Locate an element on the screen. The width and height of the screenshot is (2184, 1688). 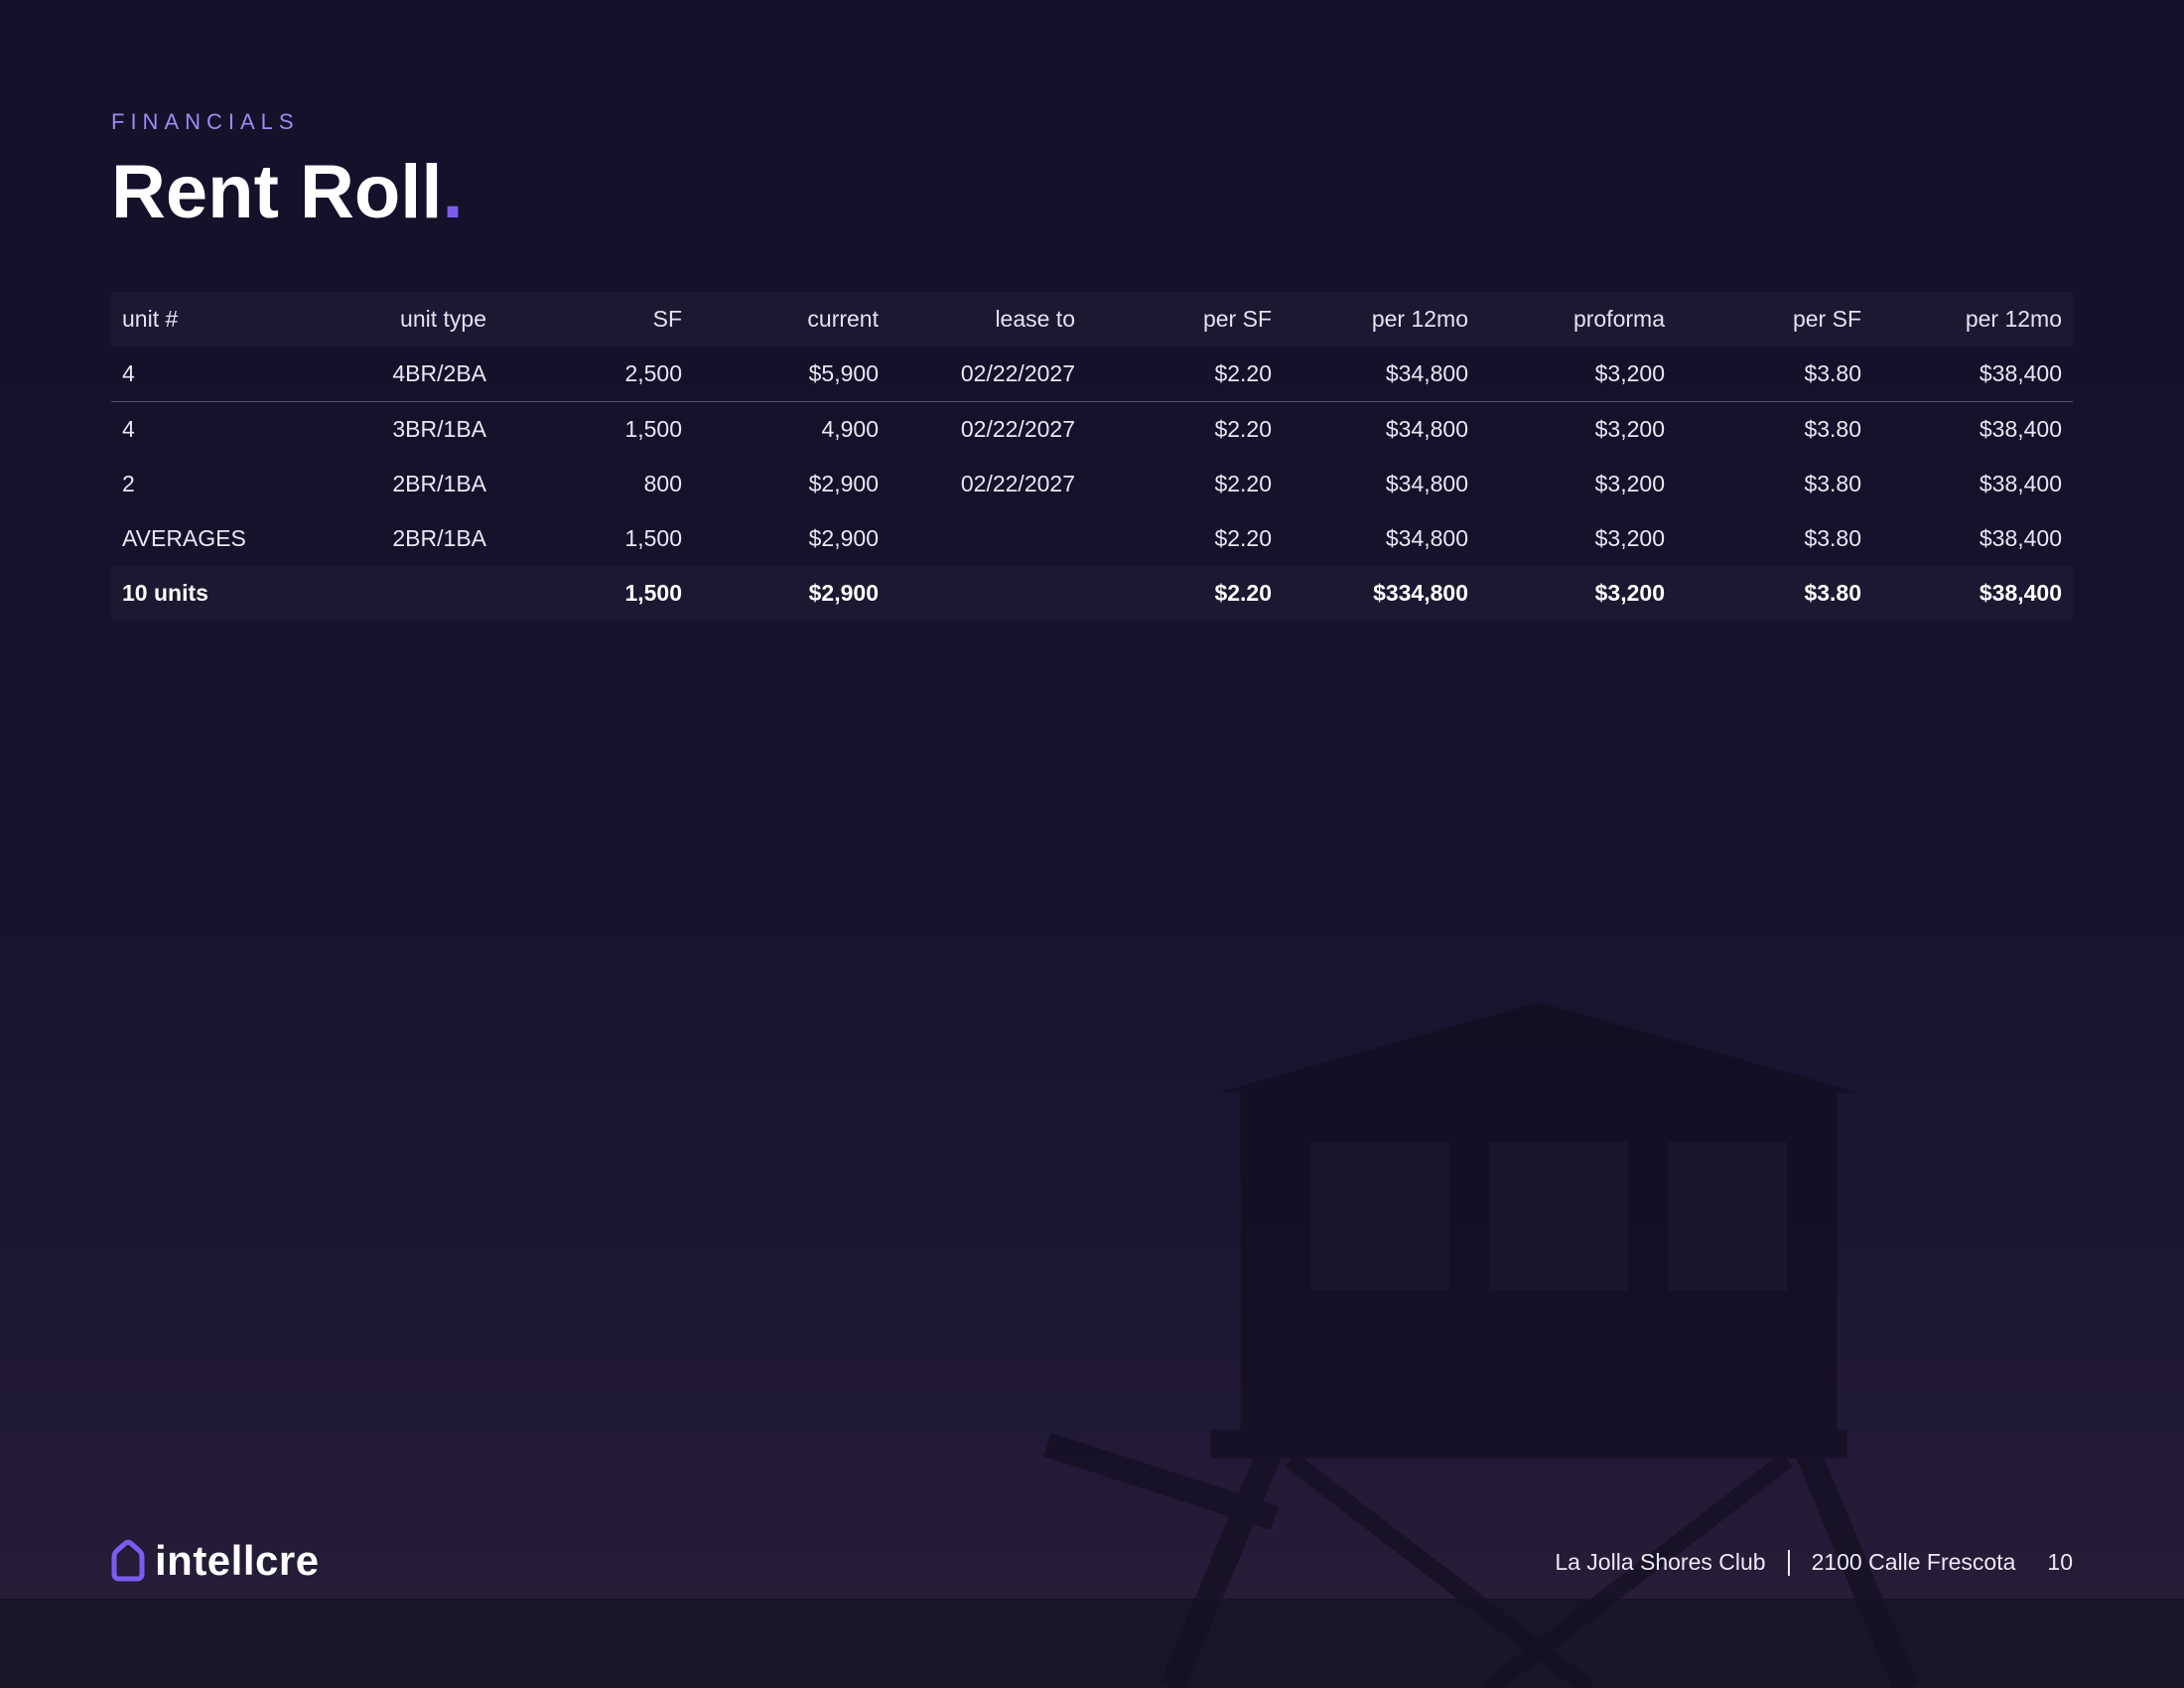
page-title: Rent Roll. is located at coordinates (287, 192).